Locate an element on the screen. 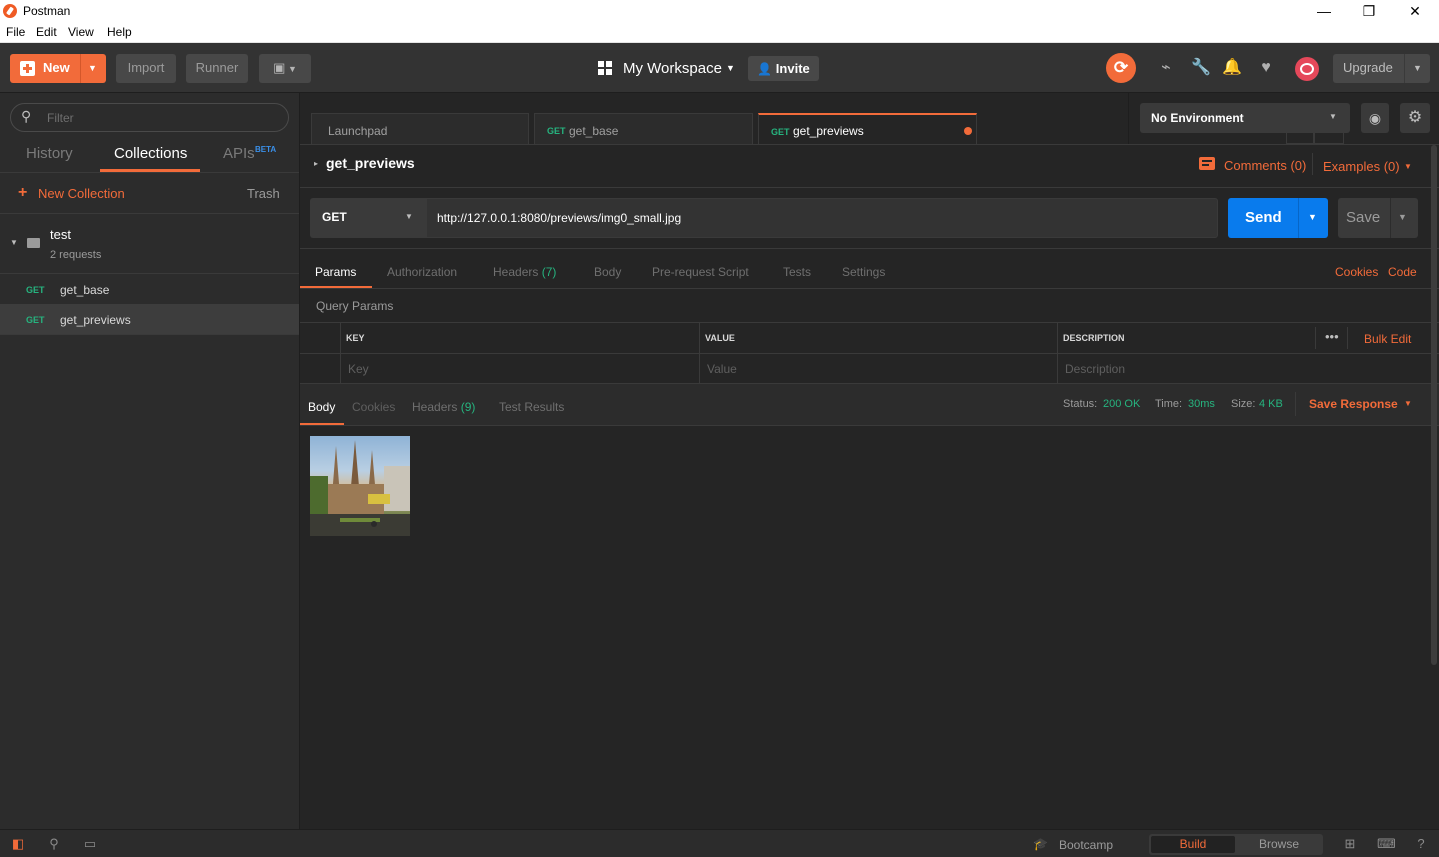 The height and width of the screenshot is (857, 1439). tab-get-base: GET get_base is located at coordinates (643, 128).